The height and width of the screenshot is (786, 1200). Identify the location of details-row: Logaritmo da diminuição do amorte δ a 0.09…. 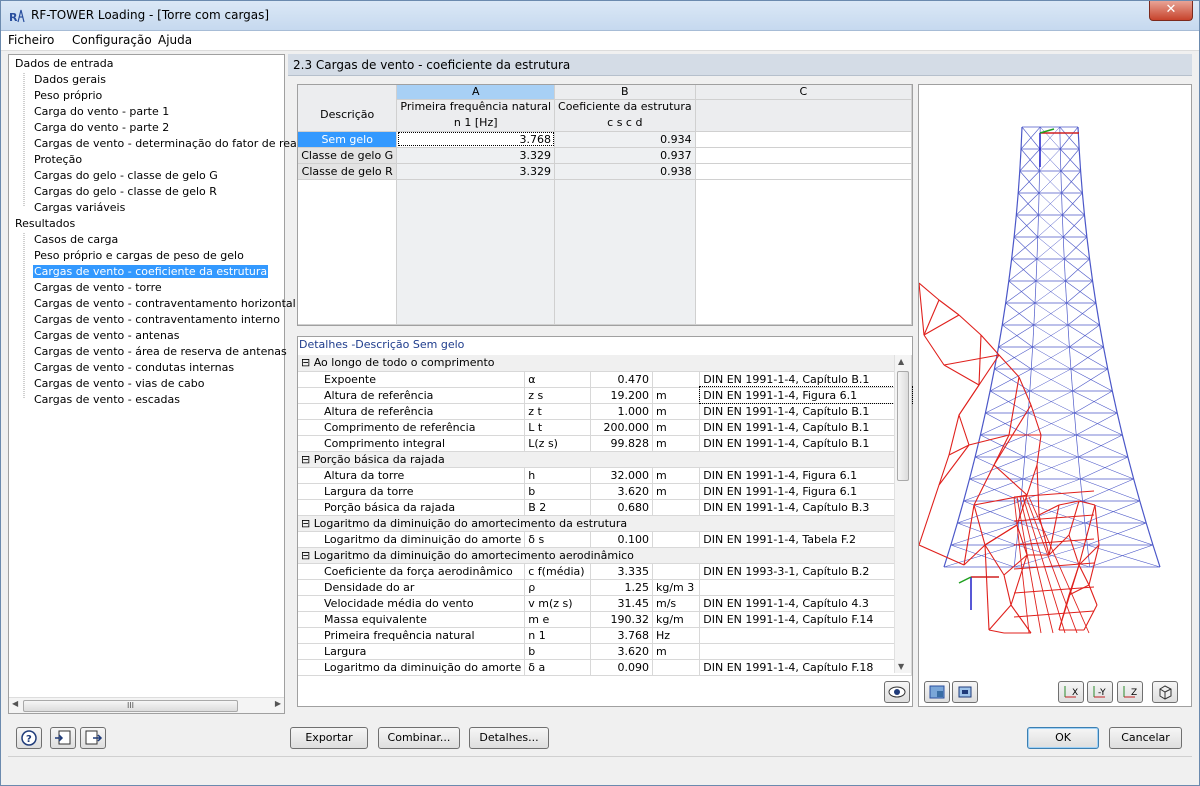
(605, 667).